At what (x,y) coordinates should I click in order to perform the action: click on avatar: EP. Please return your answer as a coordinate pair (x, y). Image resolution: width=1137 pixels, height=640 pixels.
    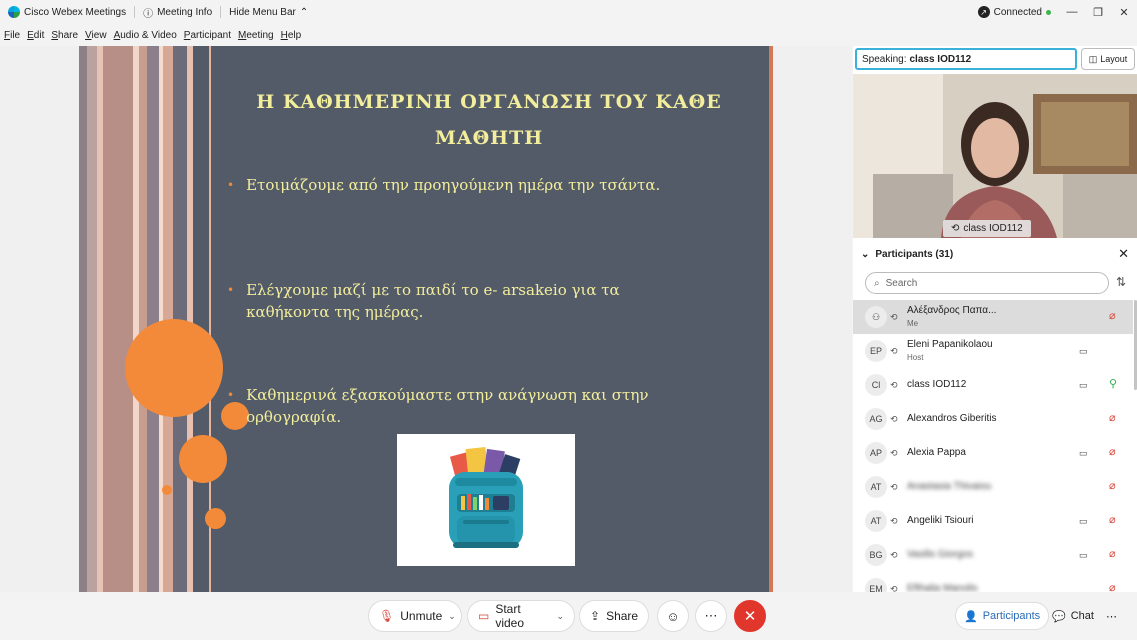
    Looking at the image, I should click on (876, 351).